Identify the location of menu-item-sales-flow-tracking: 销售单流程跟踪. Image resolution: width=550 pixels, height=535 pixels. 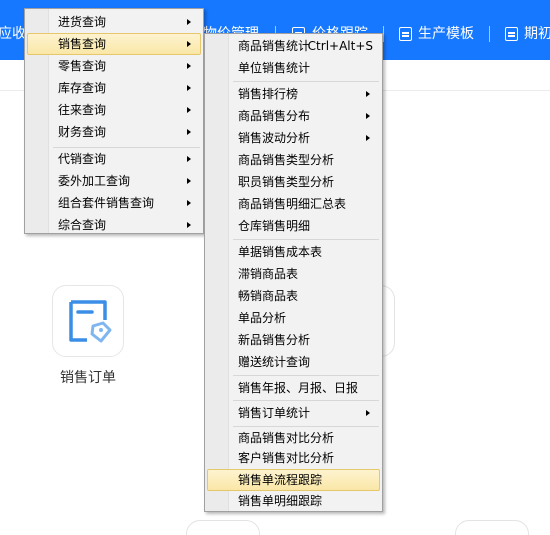
(293, 480).